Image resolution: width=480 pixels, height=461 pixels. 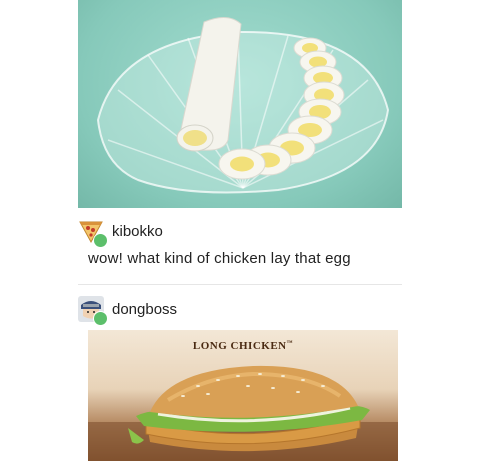 I want to click on username-kibokko: kibokko, so click(x=137, y=231).